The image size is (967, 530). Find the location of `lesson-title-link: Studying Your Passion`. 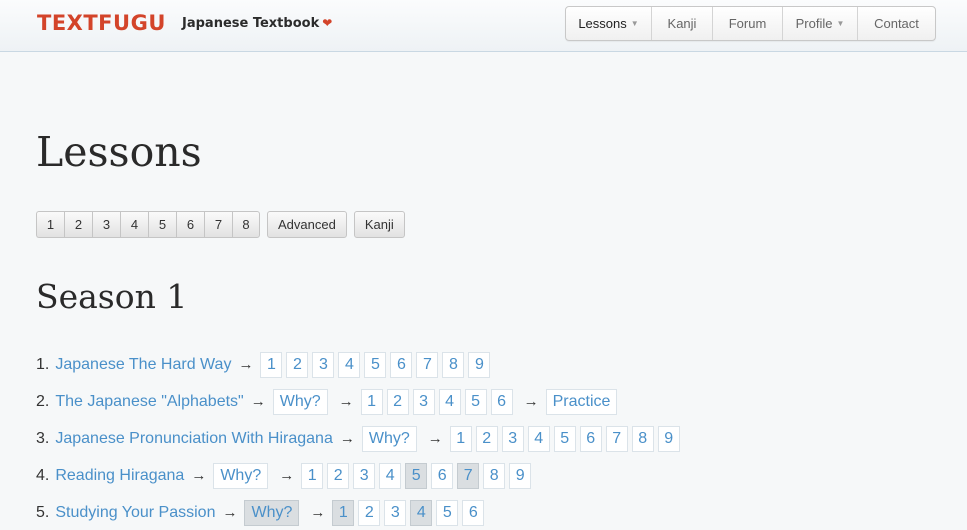

lesson-title-link: Studying Your Passion is located at coordinates (135, 513).